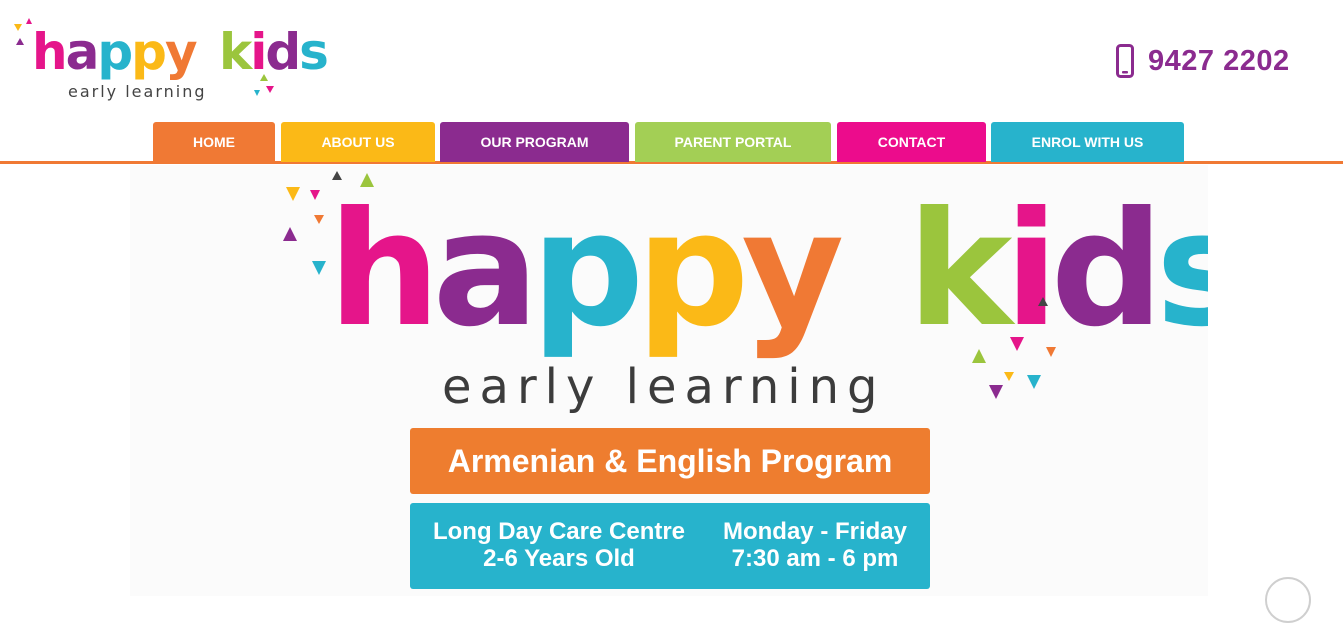 This screenshot has height=623, width=1343. What do you see at coordinates (1125, 61) in the screenshot?
I see `mobile-phone-icon` at bounding box center [1125, 61].